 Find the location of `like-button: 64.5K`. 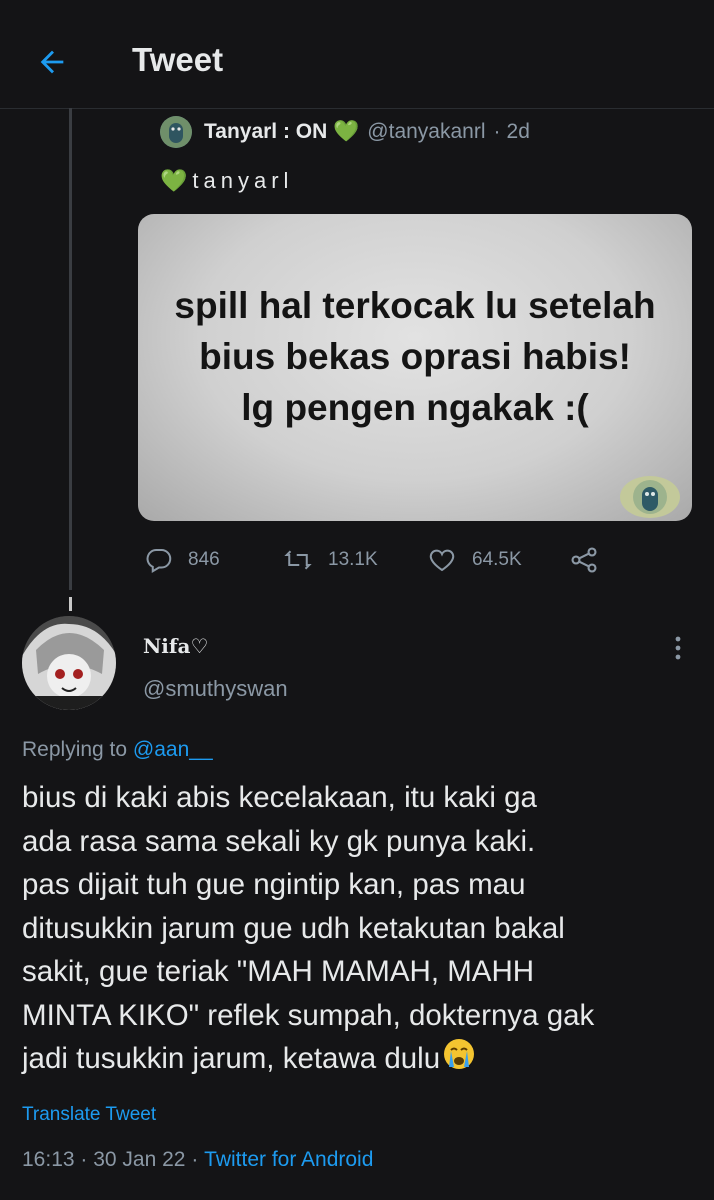

like-button: 64.5K is located at coordinates (474, 560).